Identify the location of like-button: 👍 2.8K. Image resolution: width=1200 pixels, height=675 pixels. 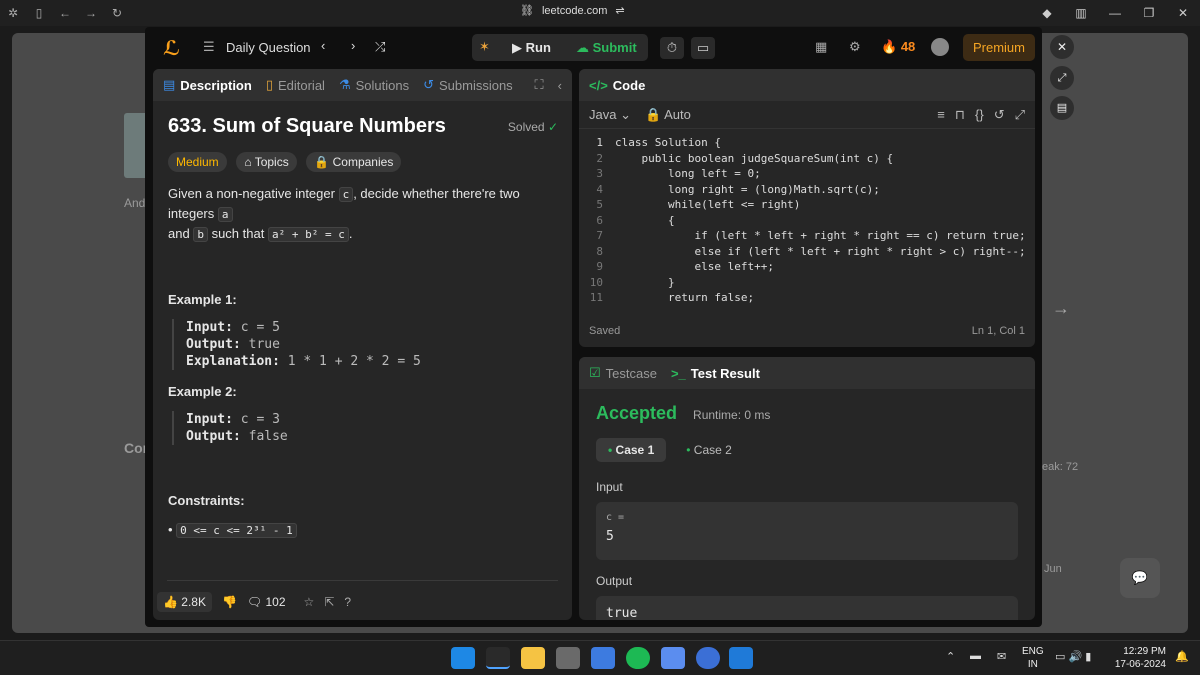
(184, 602).